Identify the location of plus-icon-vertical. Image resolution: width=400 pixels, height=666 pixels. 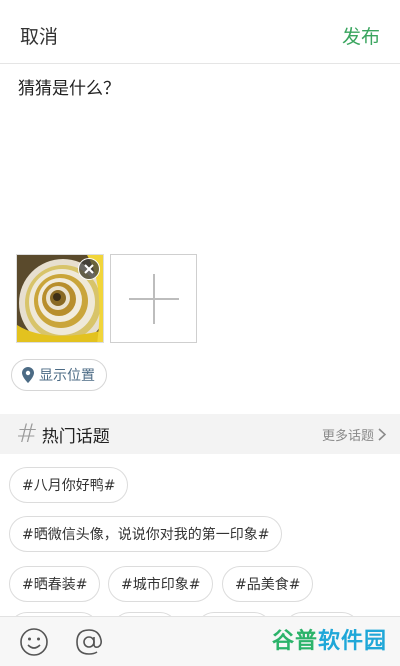
(154, 299).